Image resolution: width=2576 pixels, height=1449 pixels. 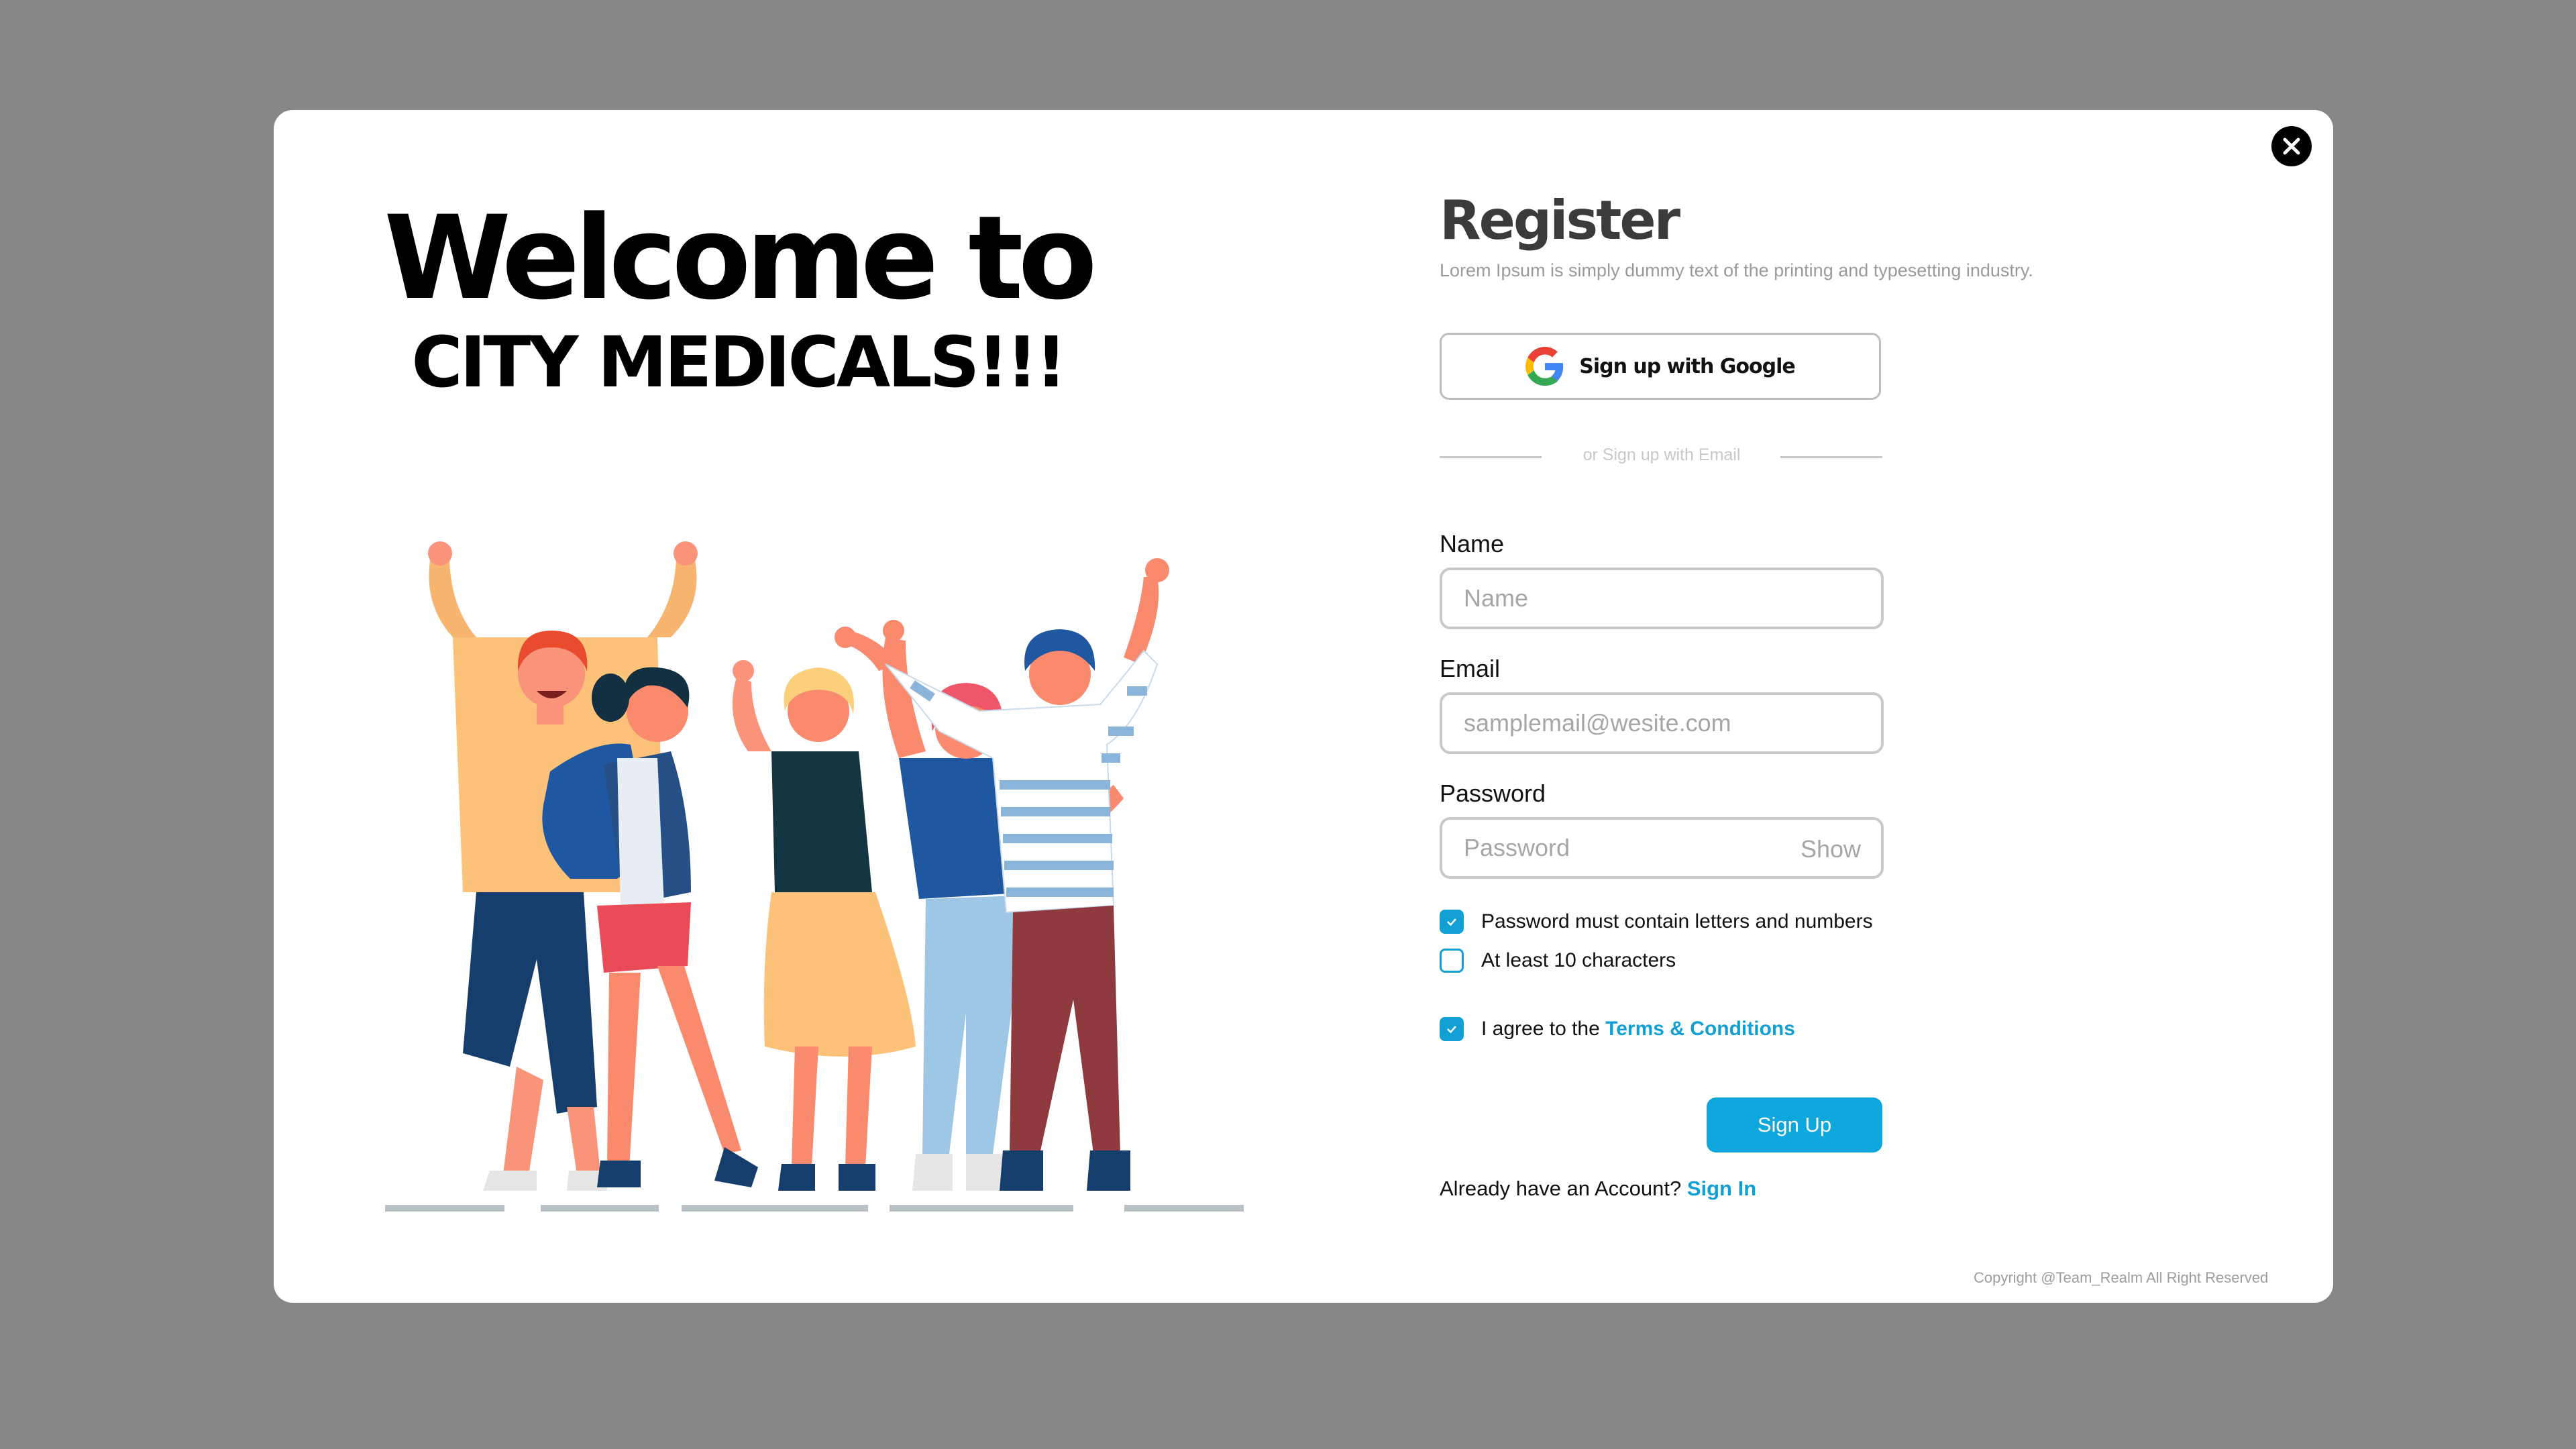 I want to click on terms-label: I agree to the Terms & Conditions, so click(x=1638, y=1029).